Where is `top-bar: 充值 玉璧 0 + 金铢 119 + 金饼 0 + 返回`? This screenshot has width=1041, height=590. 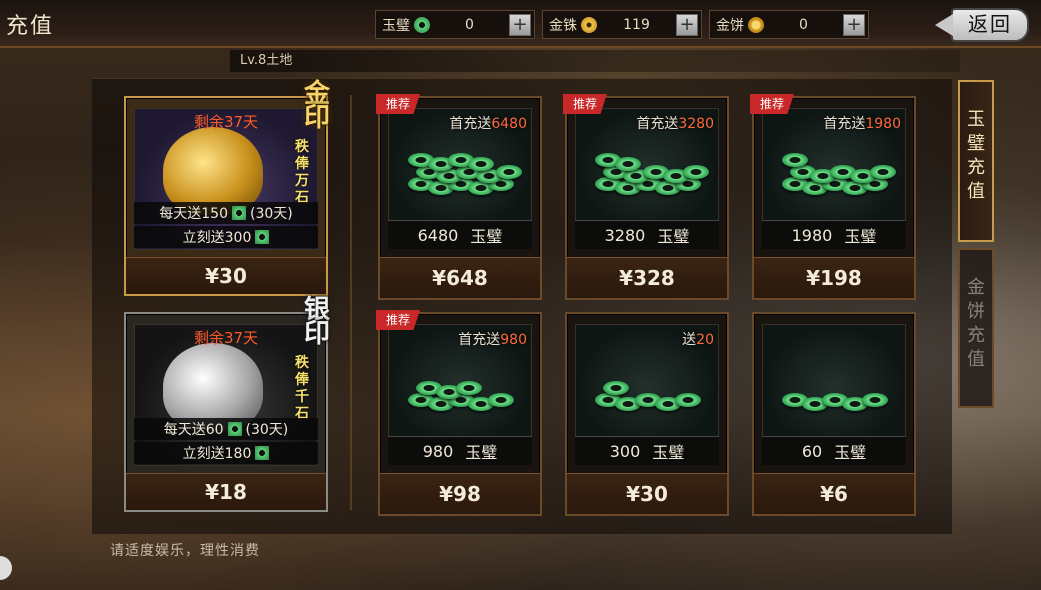
top-bar: 充值 玉璧 0 + 金铢 119 + 金饼 0 + 返回 is located at coordinates (520, 24).